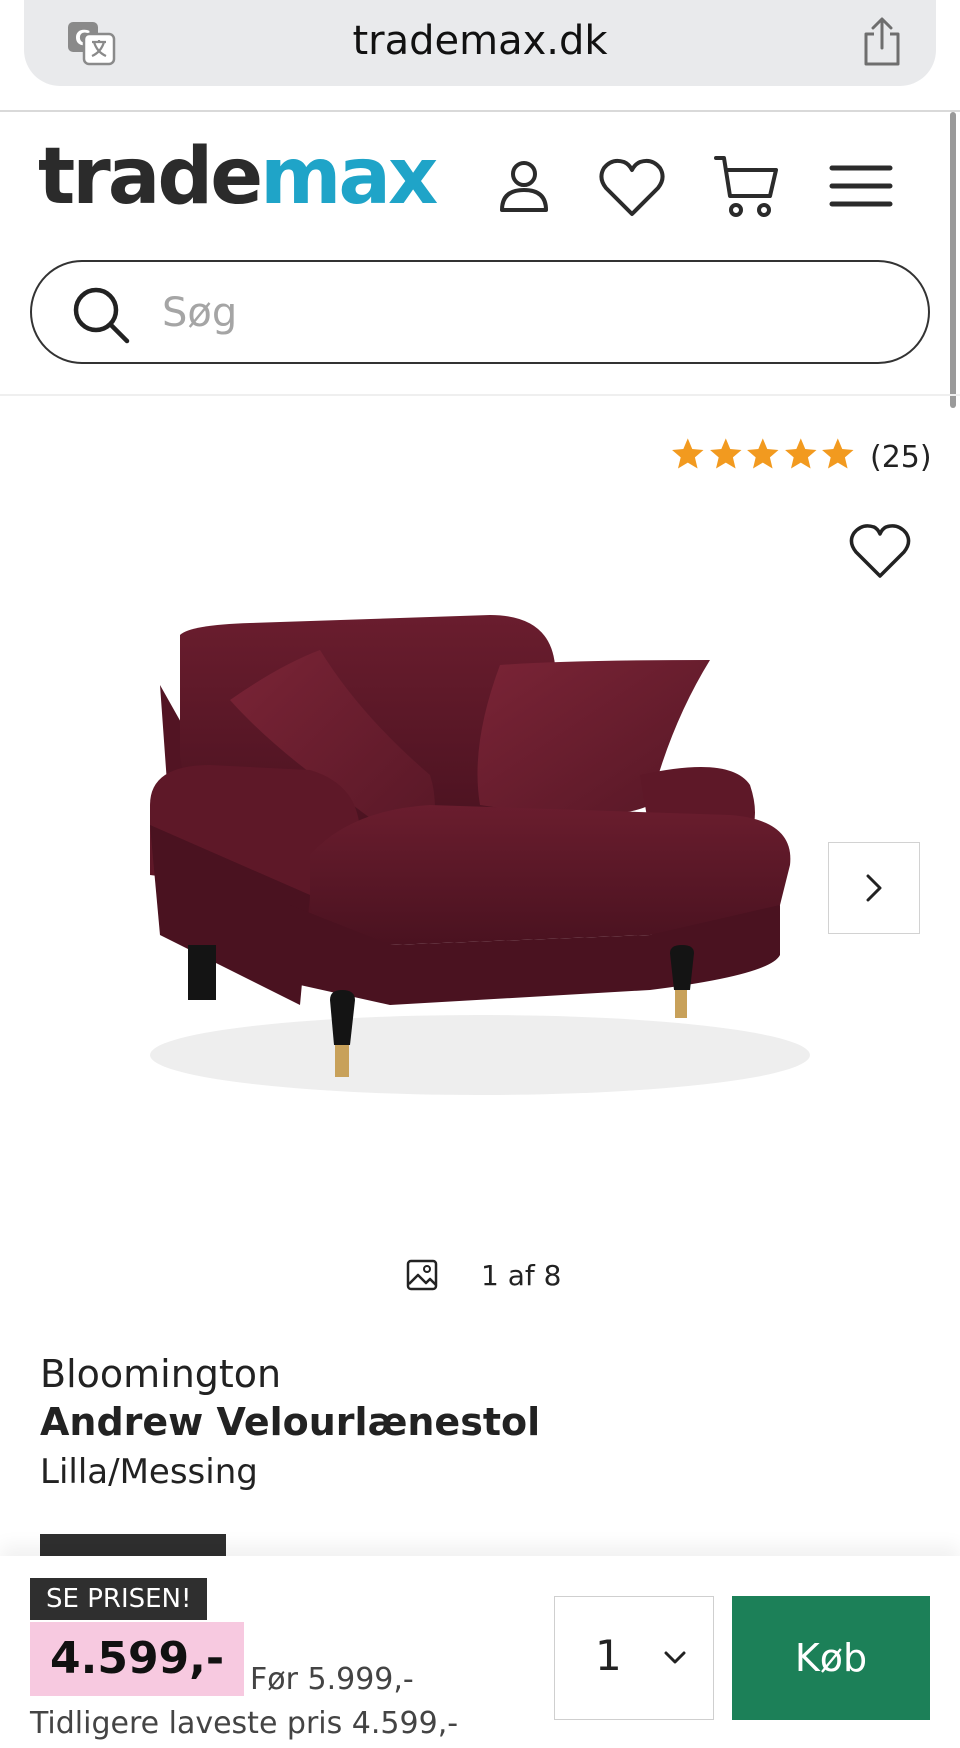 Image resolution: width=960 pixels, height=1748 pixels. I want to click on share-icon, so click(882, 42).